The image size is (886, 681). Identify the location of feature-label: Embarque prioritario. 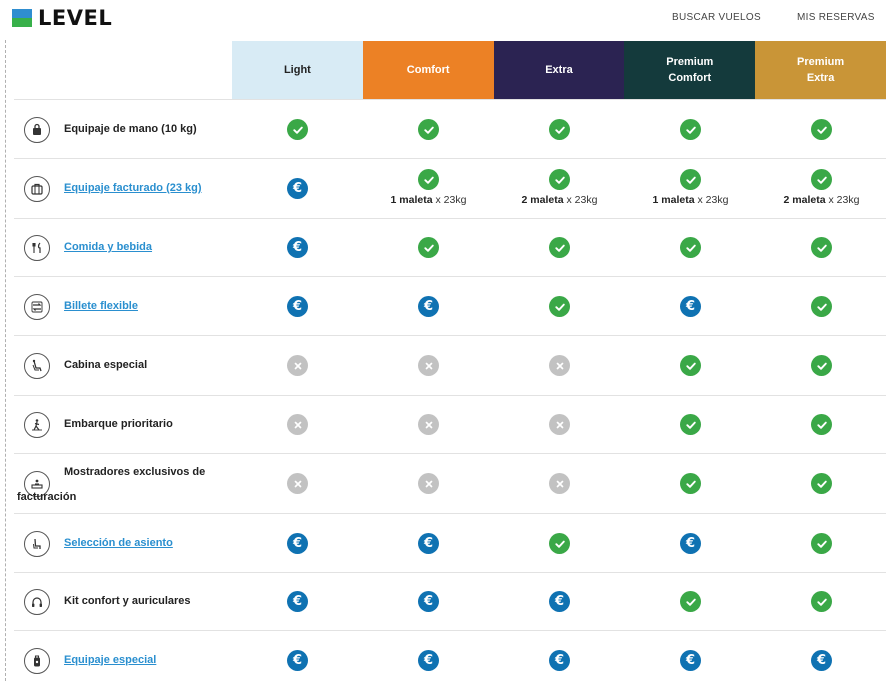
(118, 424).